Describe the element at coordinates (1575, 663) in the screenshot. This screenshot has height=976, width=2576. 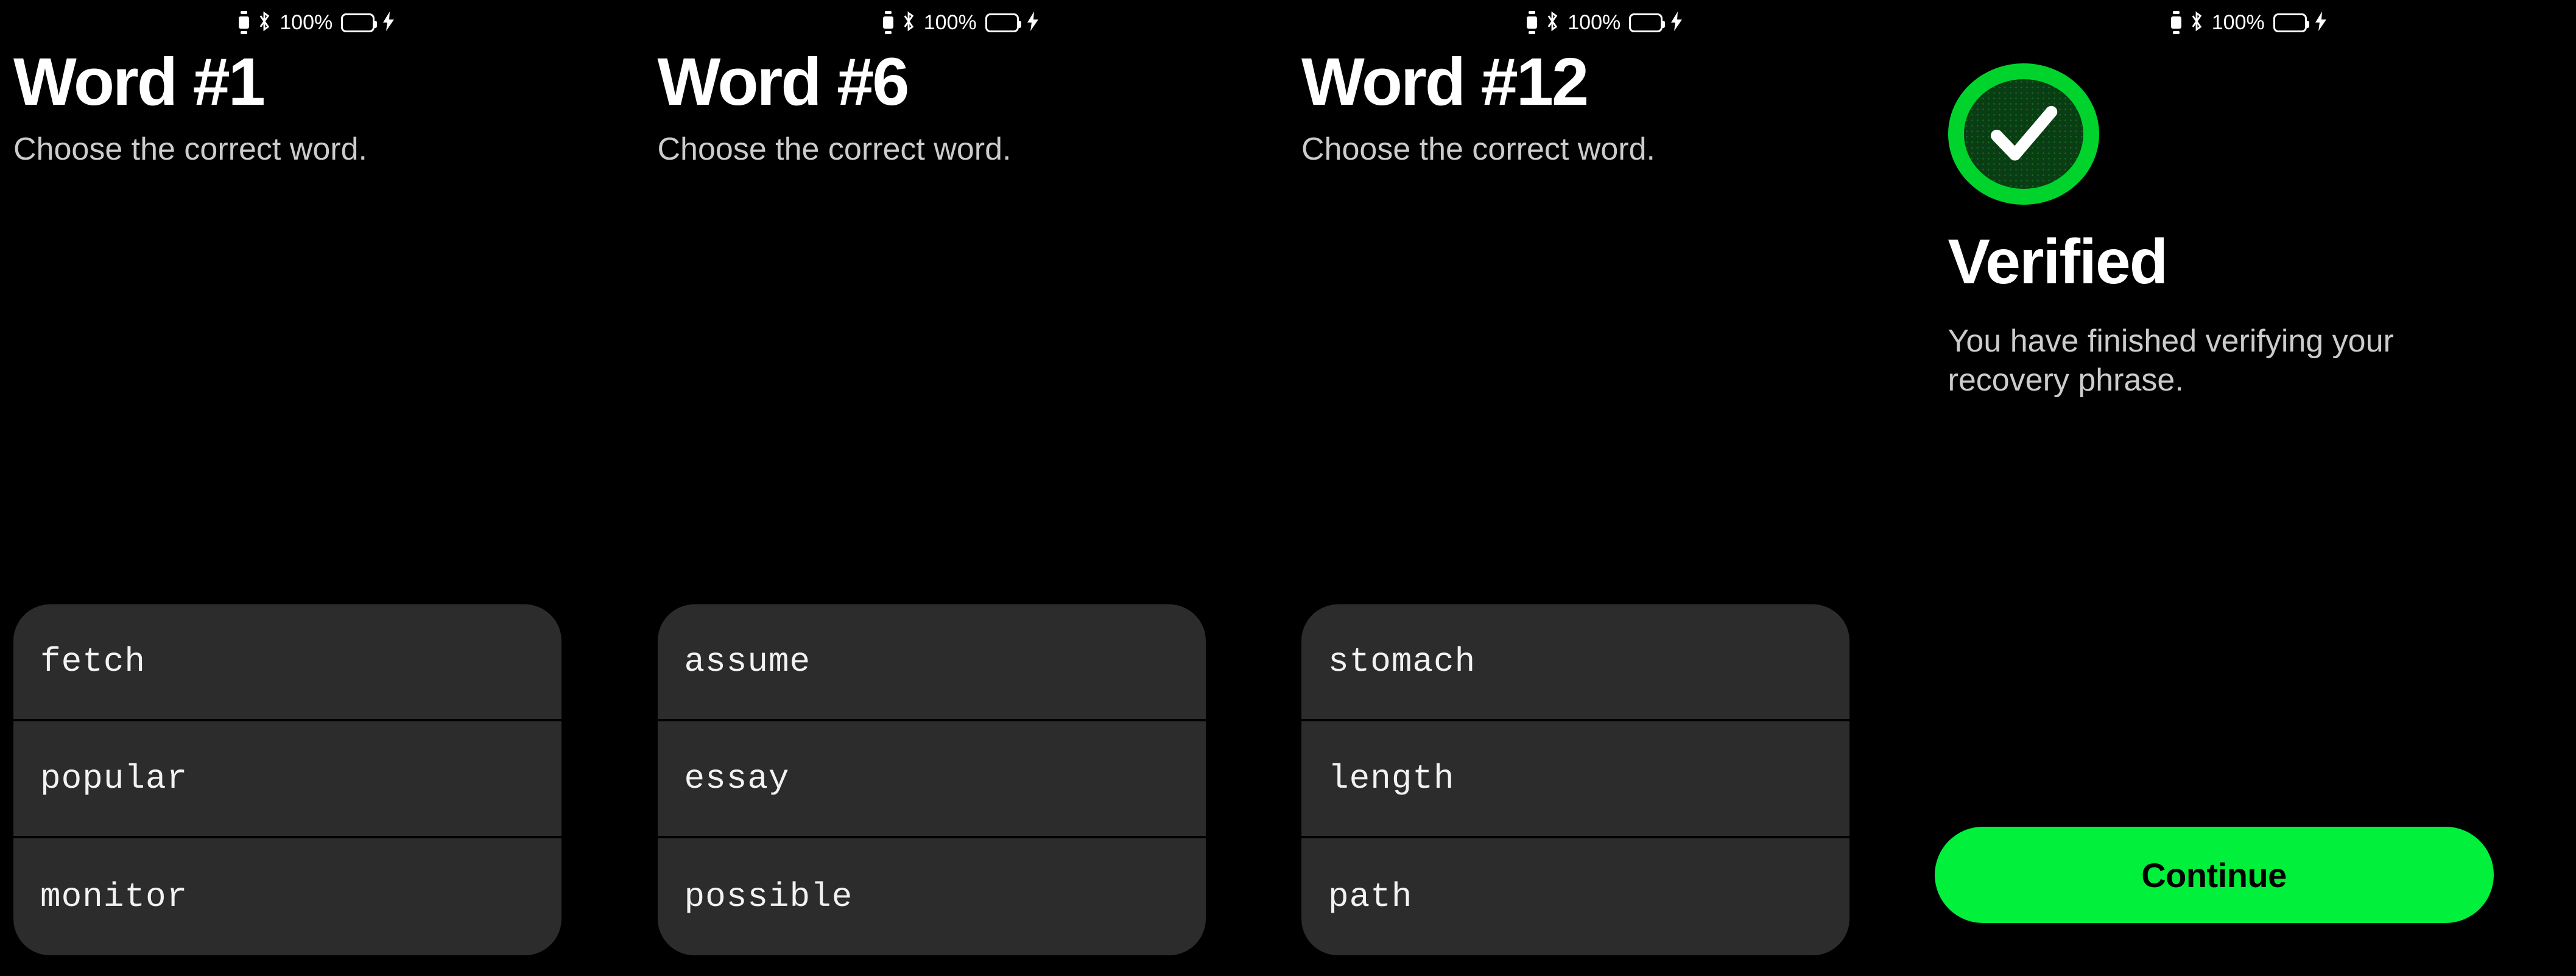
I see `word-choice-option: stomach` at that location.